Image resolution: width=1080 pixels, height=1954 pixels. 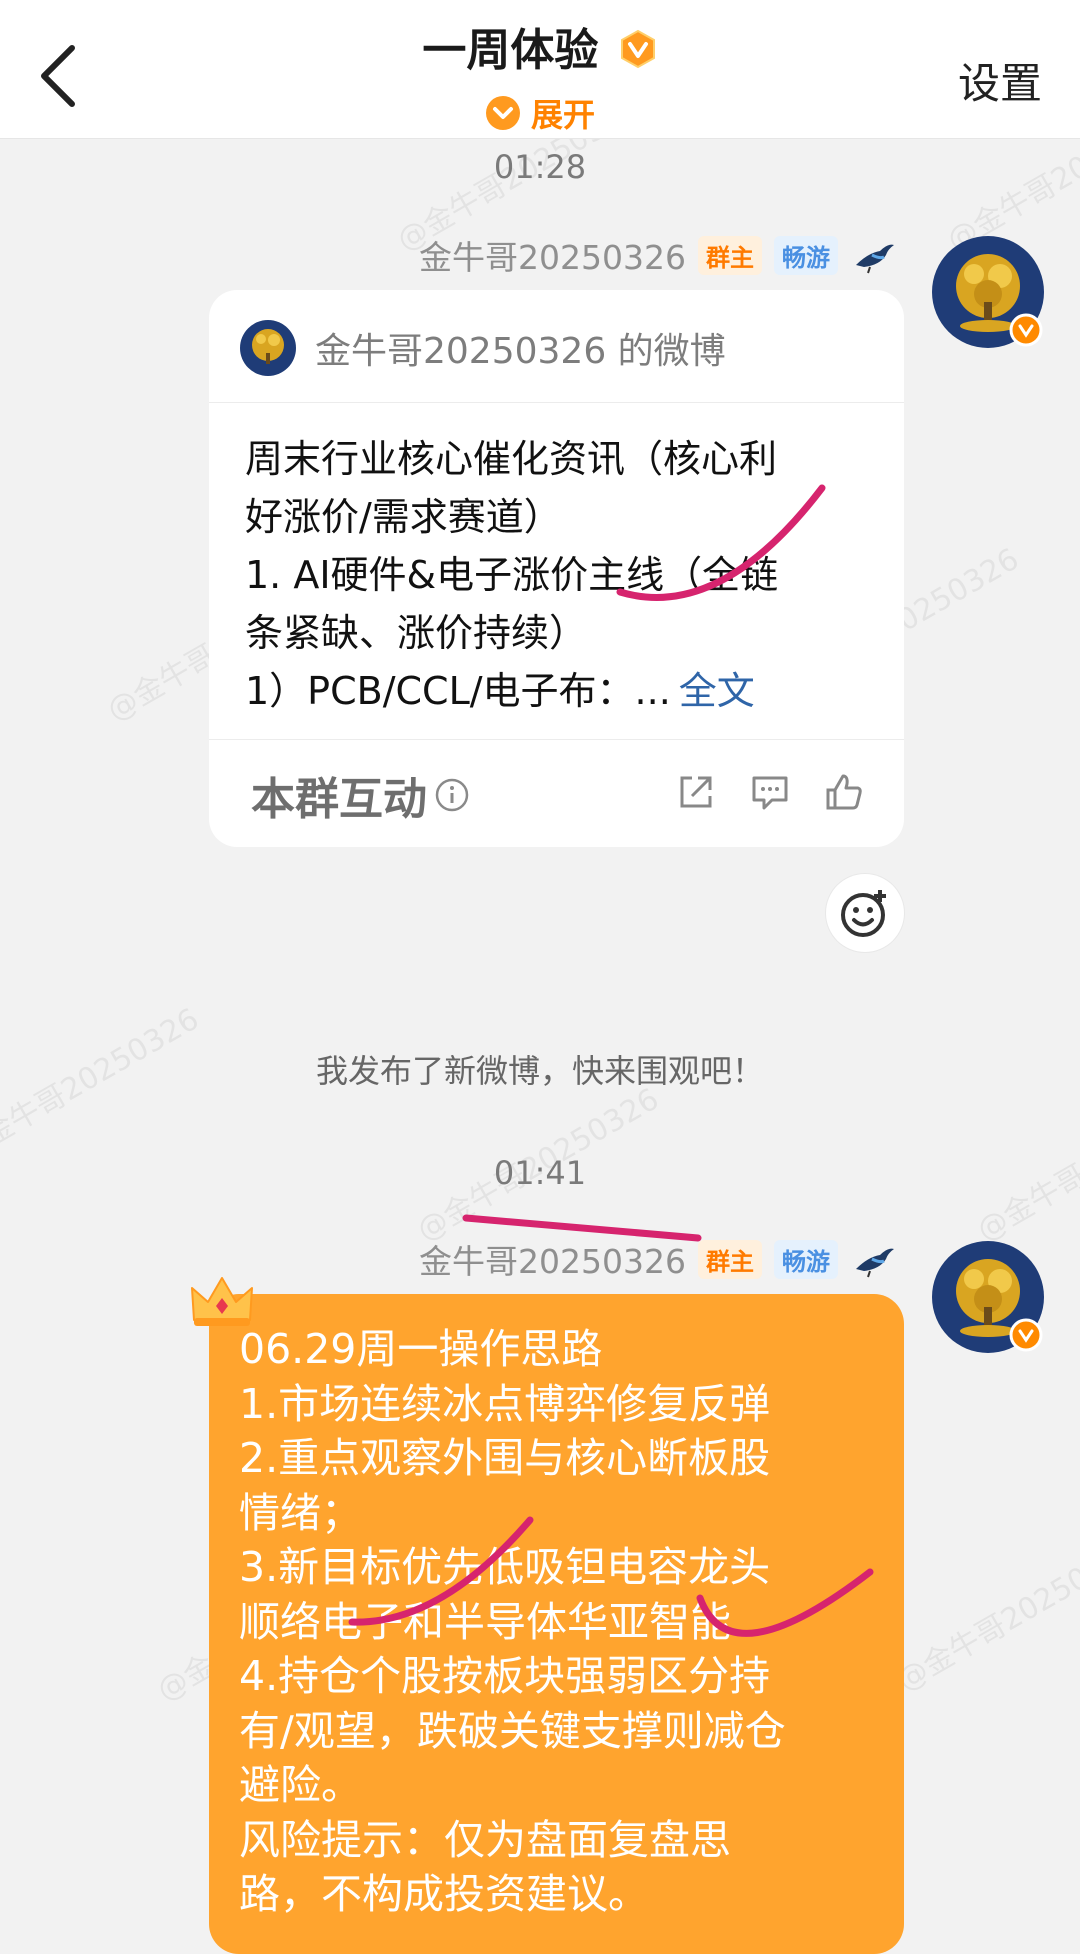 I want to click on chevron-down-circle-icon, so click(x=502, y=113).